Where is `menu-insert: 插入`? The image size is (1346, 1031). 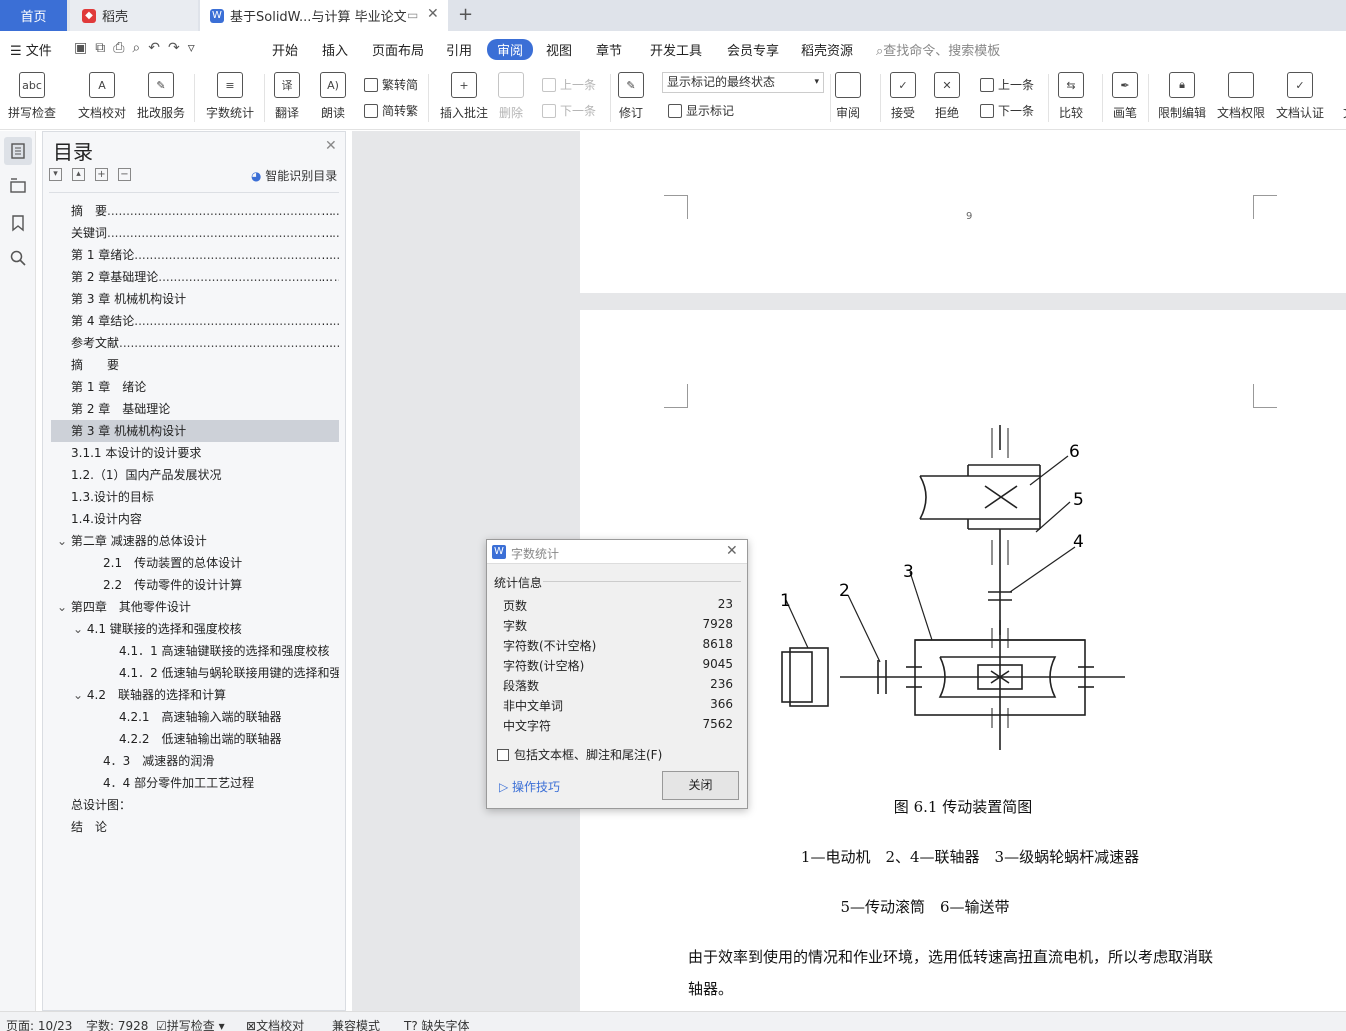
menu-insert: 插入 is located at coordinates (335, 49).